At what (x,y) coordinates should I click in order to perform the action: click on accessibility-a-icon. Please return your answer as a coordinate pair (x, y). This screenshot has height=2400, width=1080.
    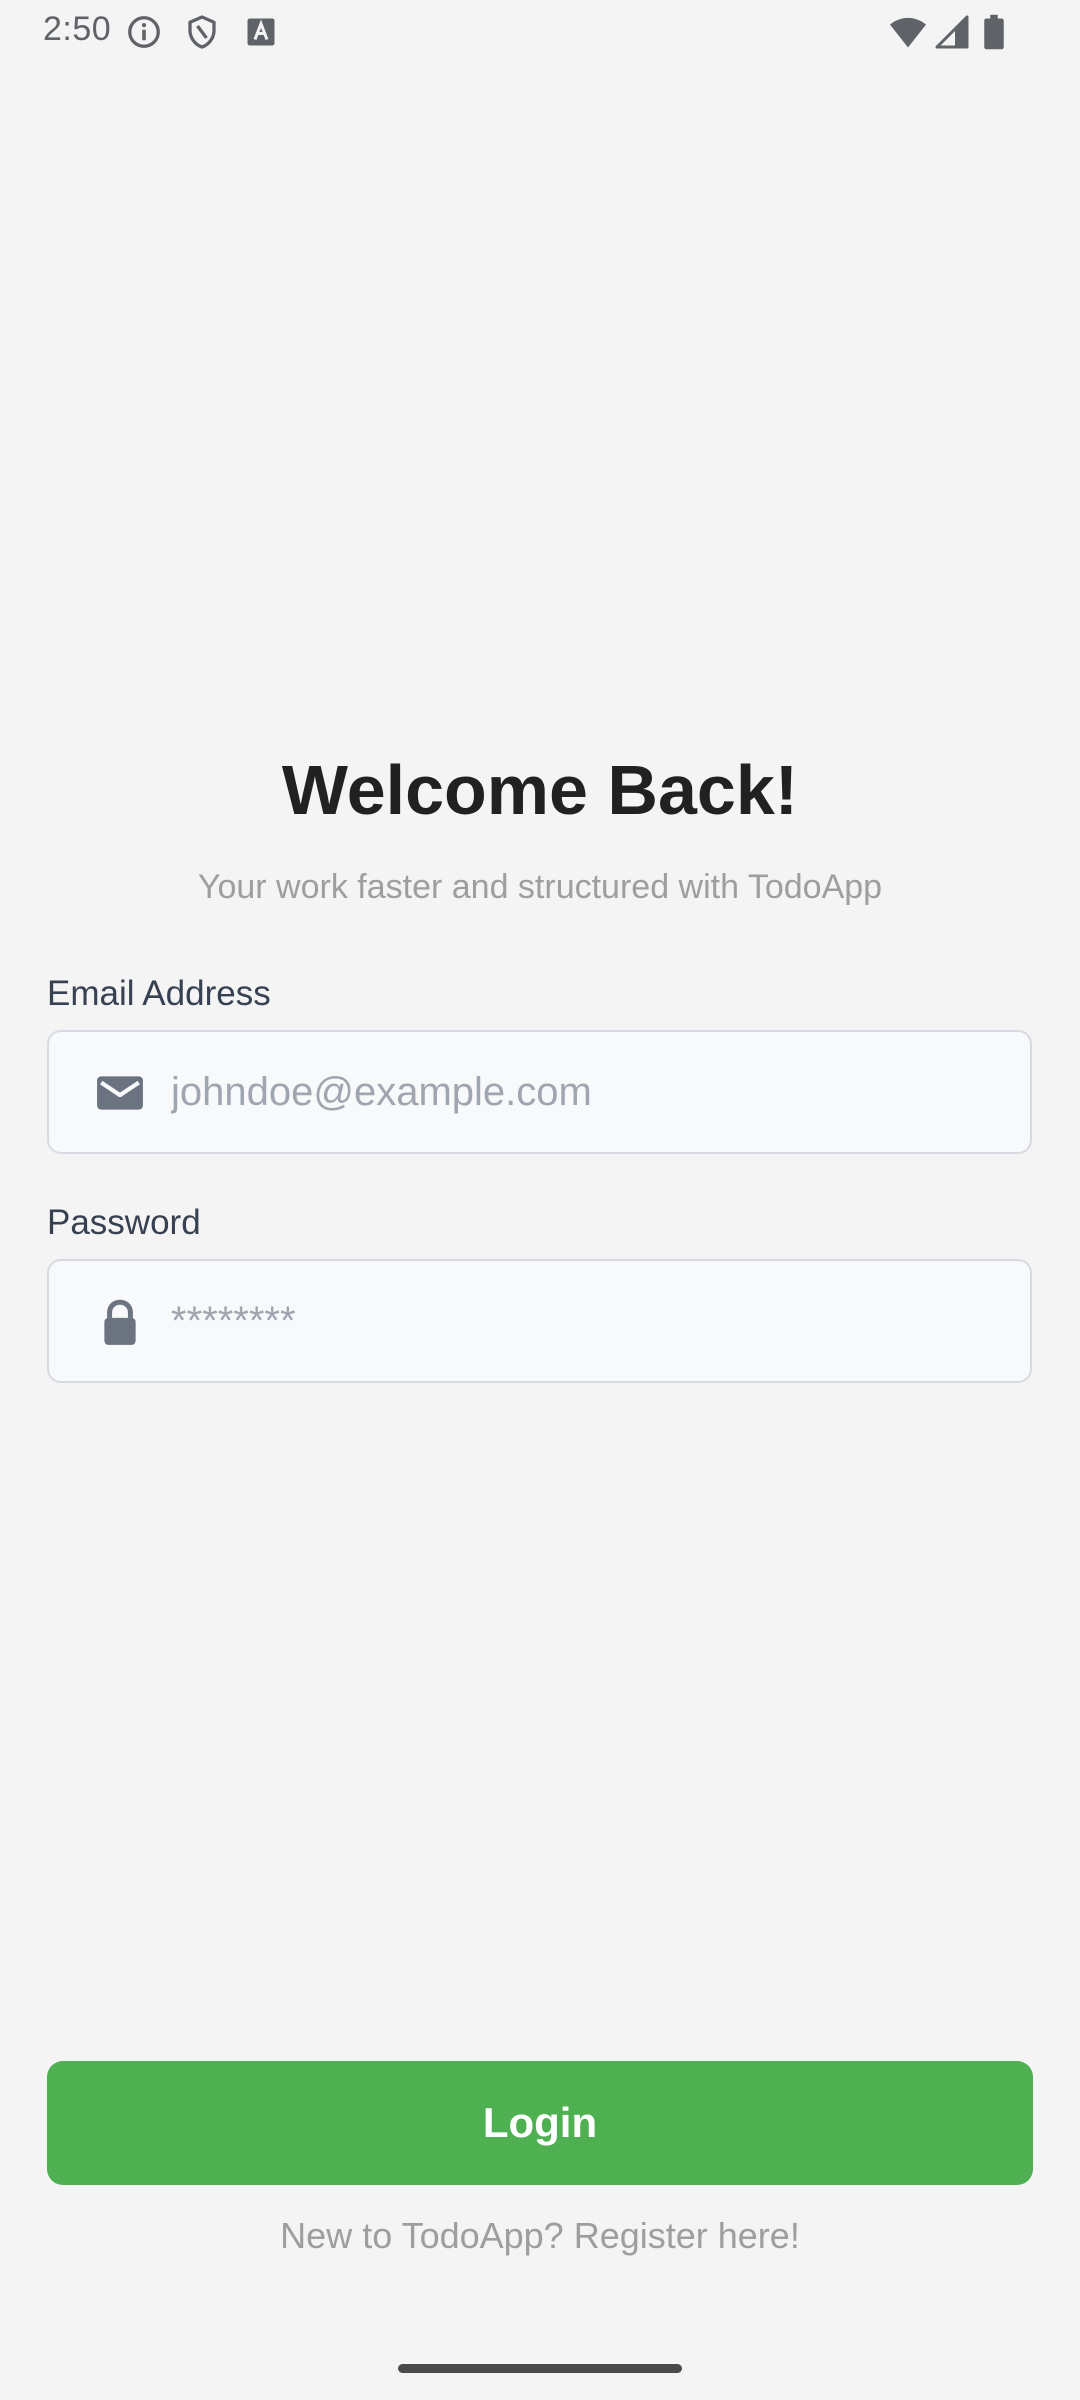
    Looking at the image, I should click on (261, 32).